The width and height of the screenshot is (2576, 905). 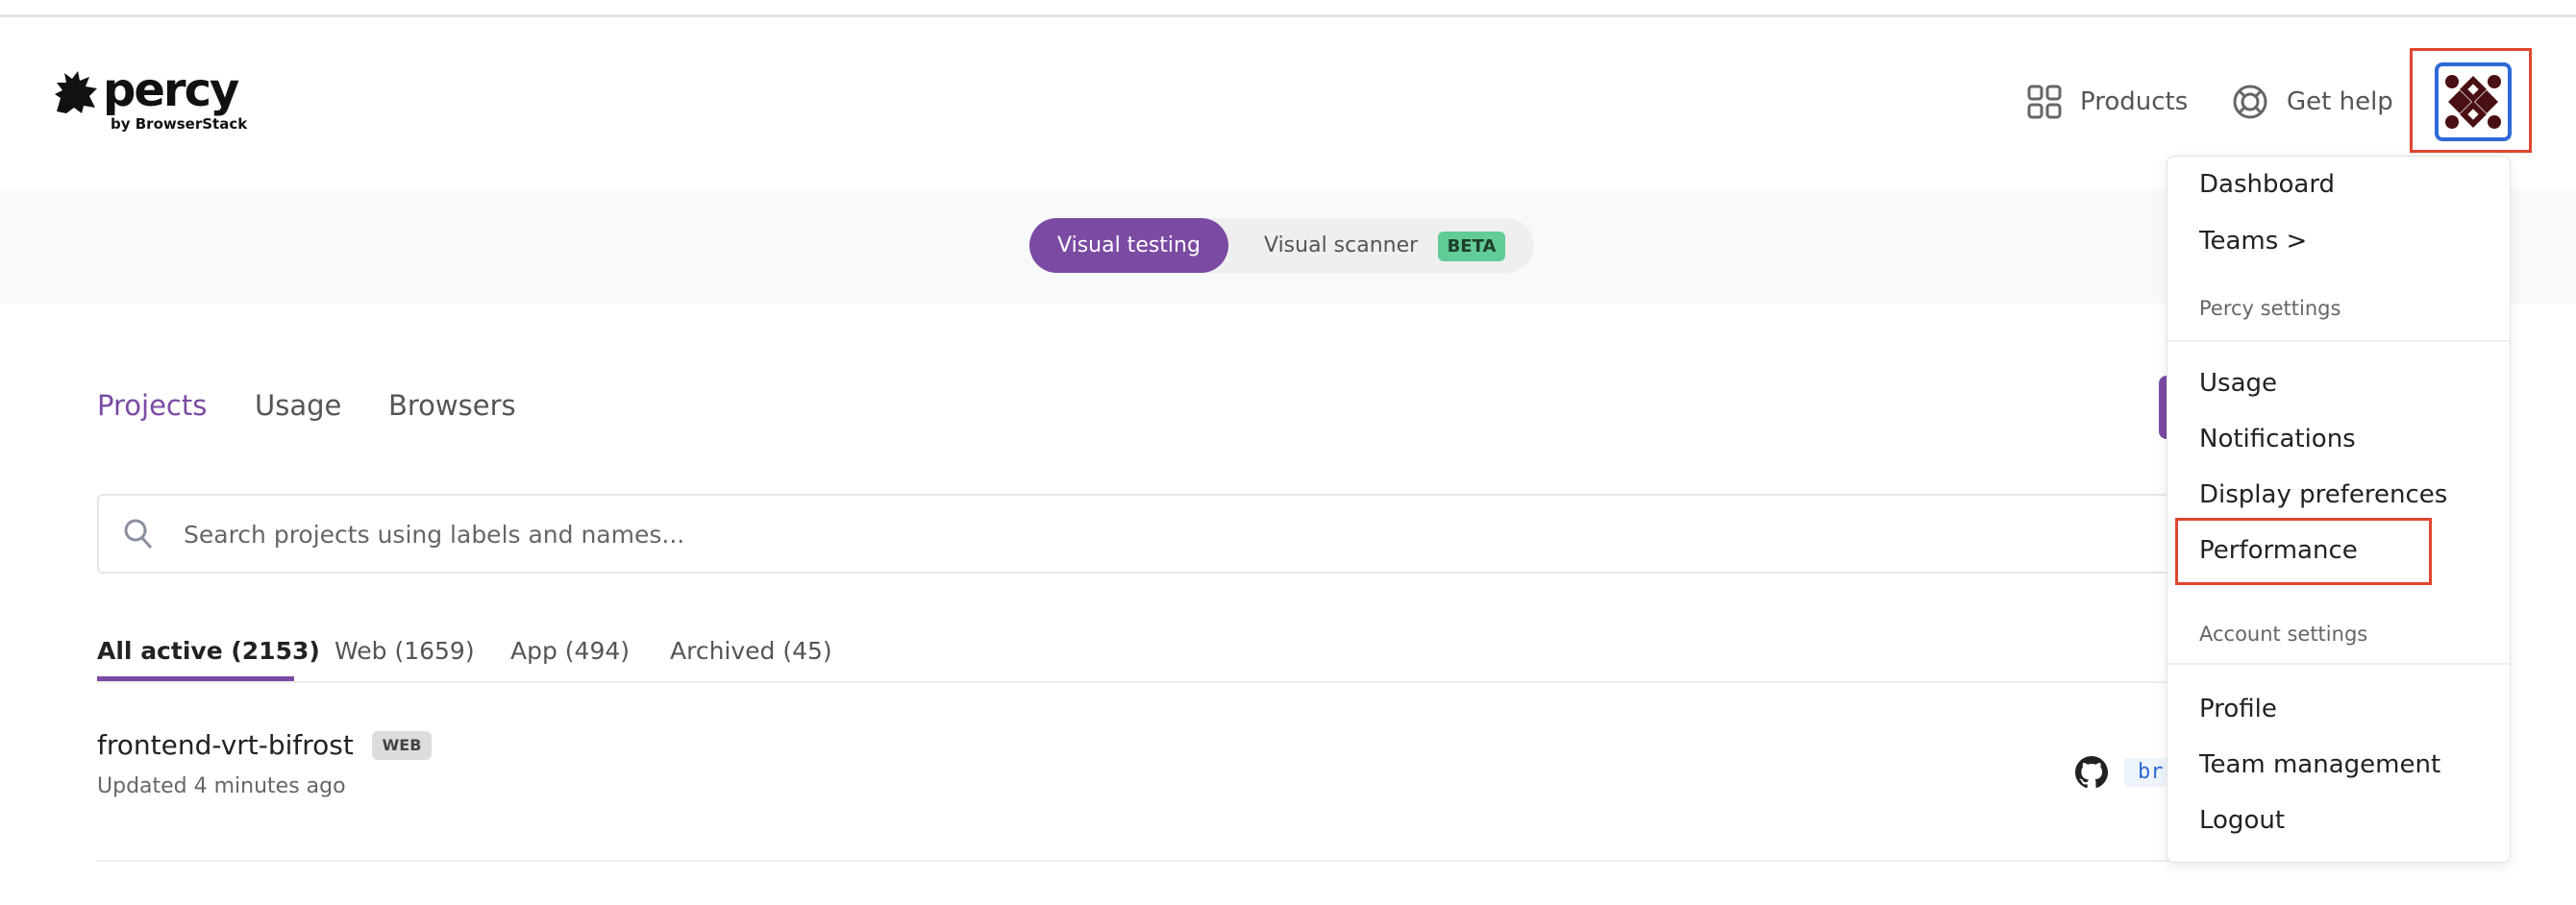 What do you see at coordinates (2283, 635) in the screenshot?
I see `account-settings-header: Account settings` at bounding box center [2283, 635].